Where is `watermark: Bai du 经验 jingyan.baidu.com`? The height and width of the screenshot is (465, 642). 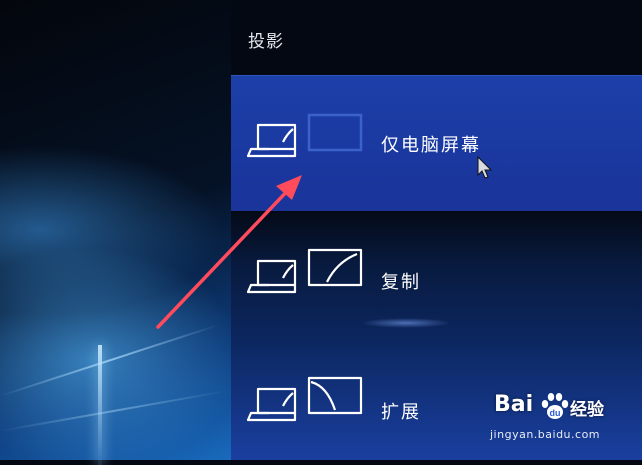 watermark: Bai du 经验 jingyan.baidu.com is located at coordinates (560, 420).